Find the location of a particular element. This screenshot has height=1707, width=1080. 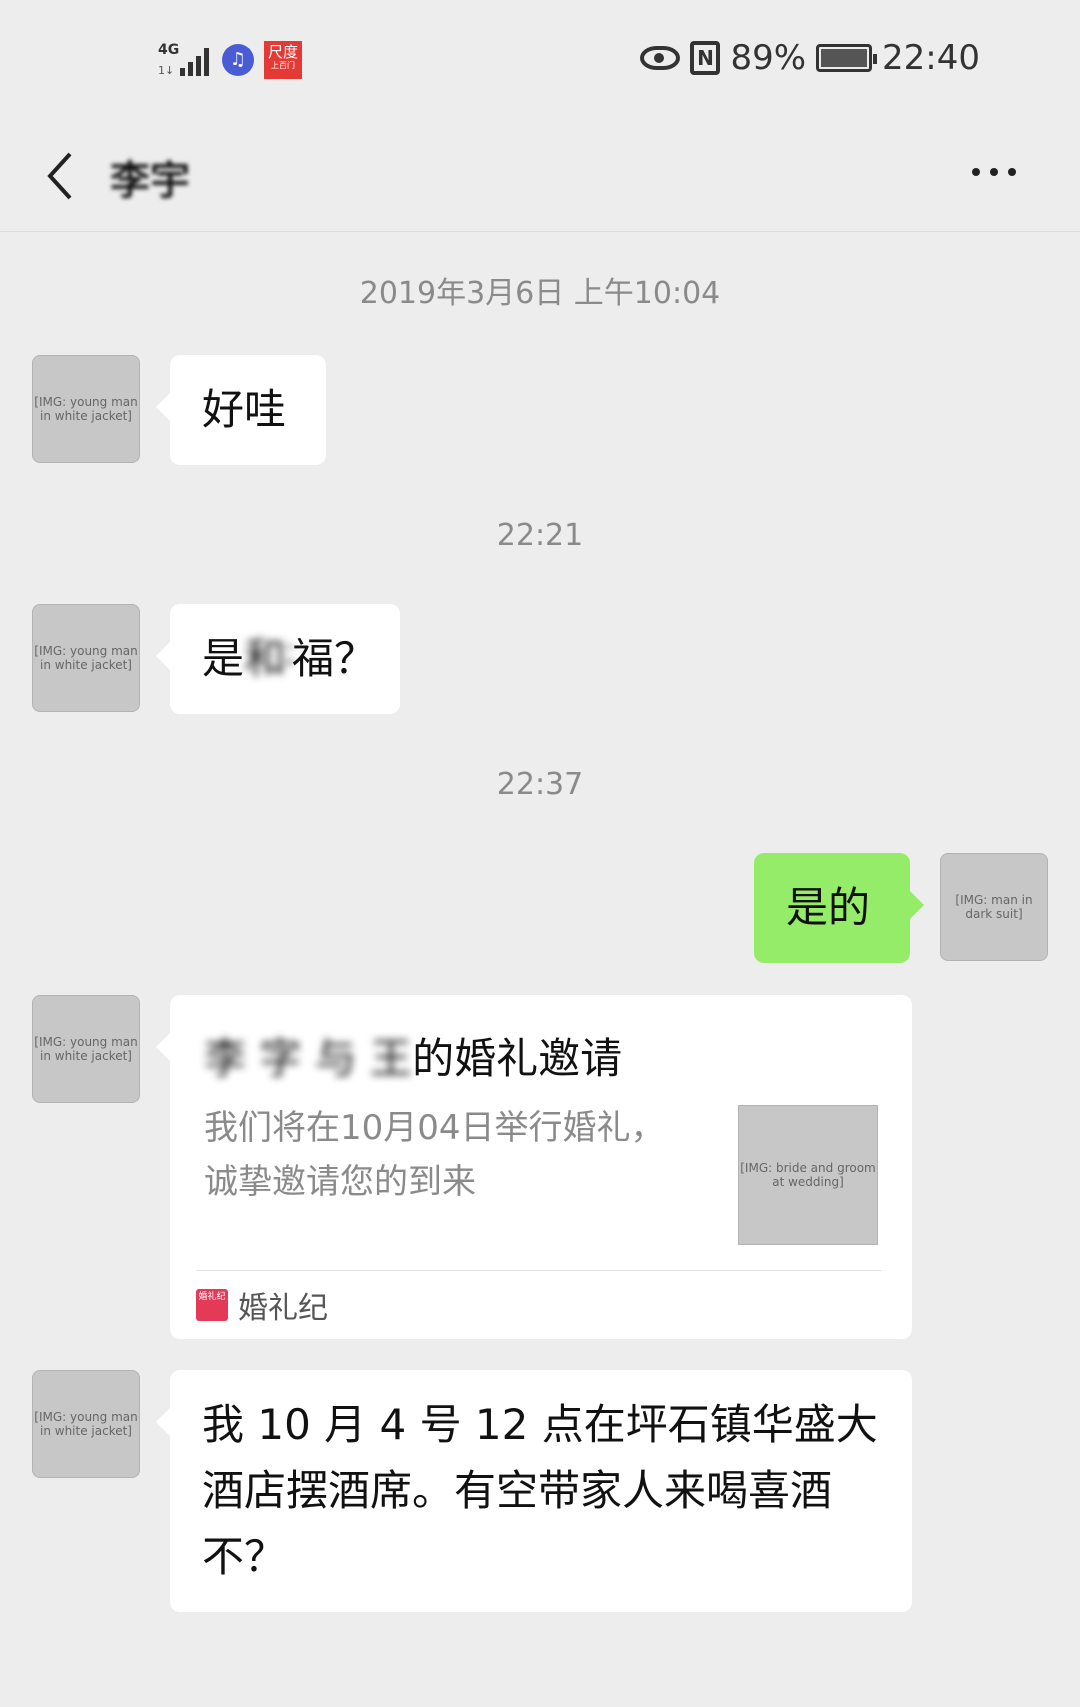

chevron-left-icon is located at coordinates (62, 176).